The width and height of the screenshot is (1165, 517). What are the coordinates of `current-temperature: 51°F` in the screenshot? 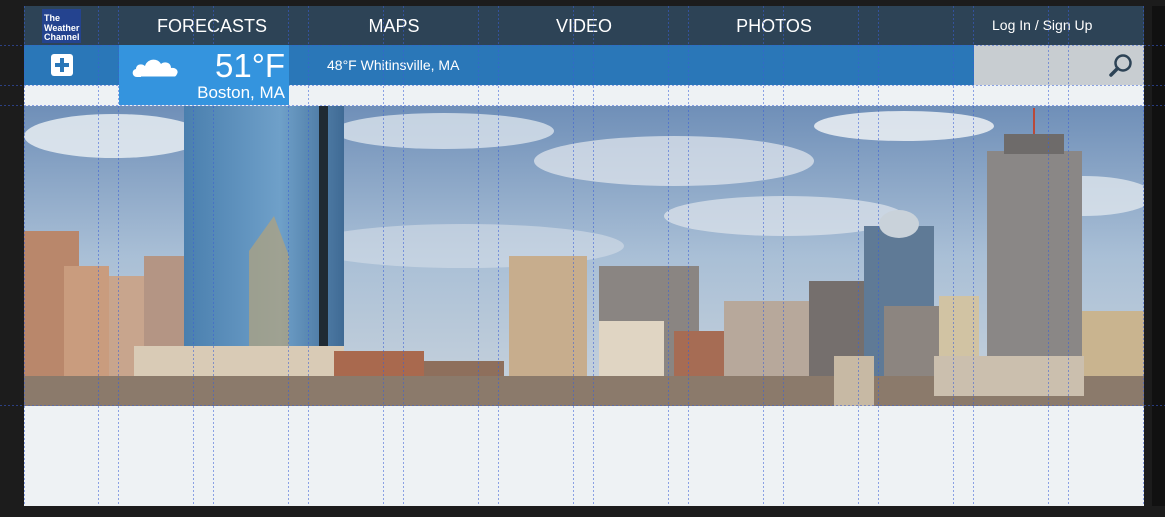 It's located at (250, 65).